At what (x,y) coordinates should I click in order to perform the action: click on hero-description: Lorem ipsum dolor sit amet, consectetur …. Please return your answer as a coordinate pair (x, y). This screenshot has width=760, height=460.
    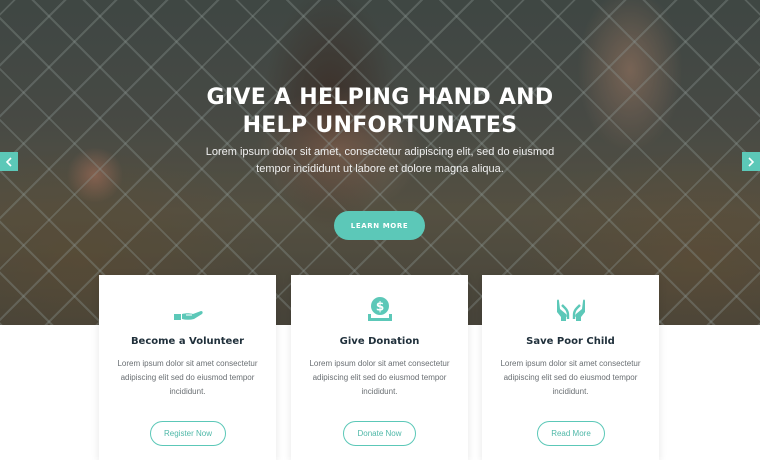
    Looking at the image, I should click on (380, 161).